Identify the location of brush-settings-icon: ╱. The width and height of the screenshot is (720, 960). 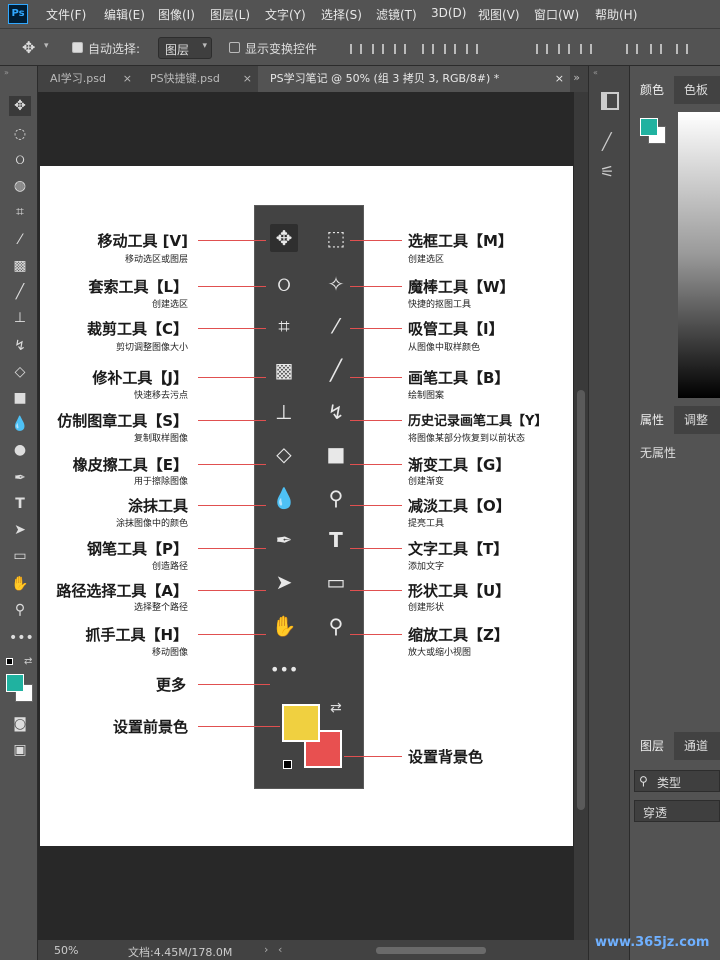
(607, 141).